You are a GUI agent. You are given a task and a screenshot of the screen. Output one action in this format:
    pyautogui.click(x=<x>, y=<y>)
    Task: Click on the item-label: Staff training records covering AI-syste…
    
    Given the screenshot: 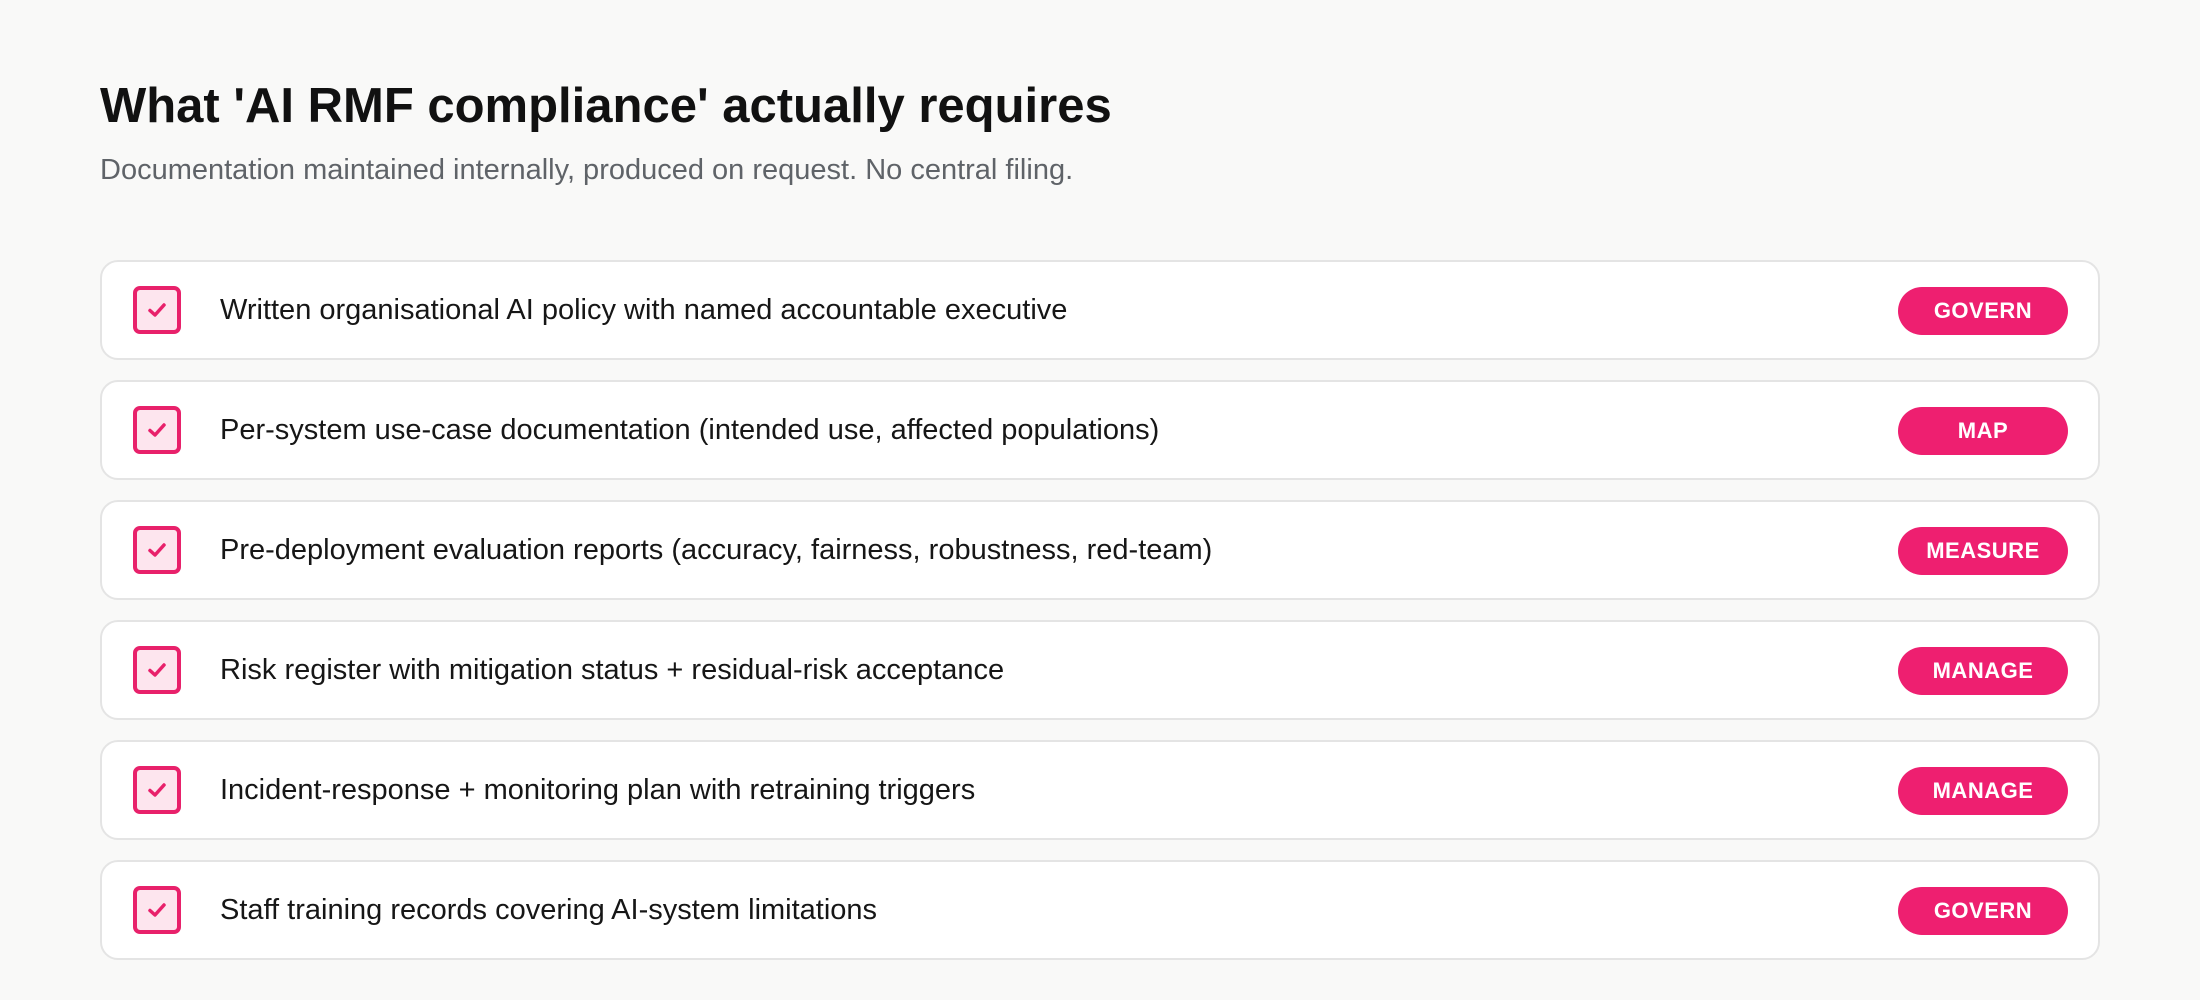 What is the action you would take?
    pyautogui.click(x=549, y=910)
    